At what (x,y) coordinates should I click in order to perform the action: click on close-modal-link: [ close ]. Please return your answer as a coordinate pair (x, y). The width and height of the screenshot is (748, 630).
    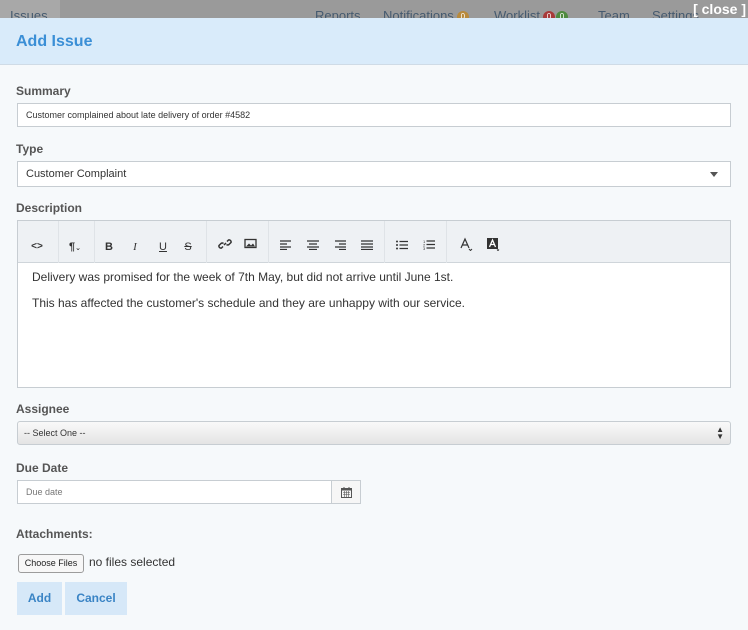
    Looking at the image, I should click on (719, 9).